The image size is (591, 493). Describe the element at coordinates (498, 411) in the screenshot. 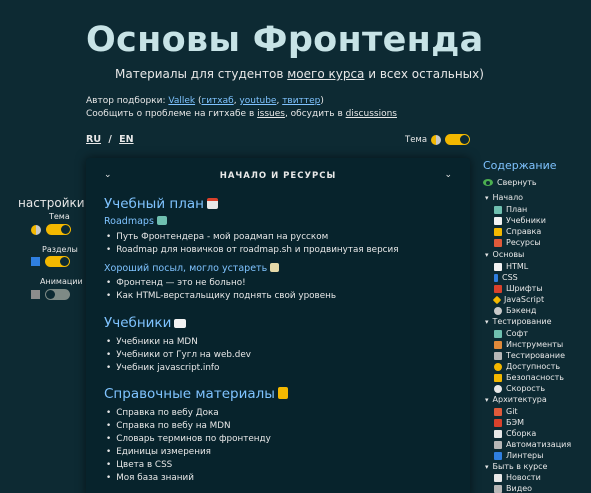

I see `branch-icon` at that location.